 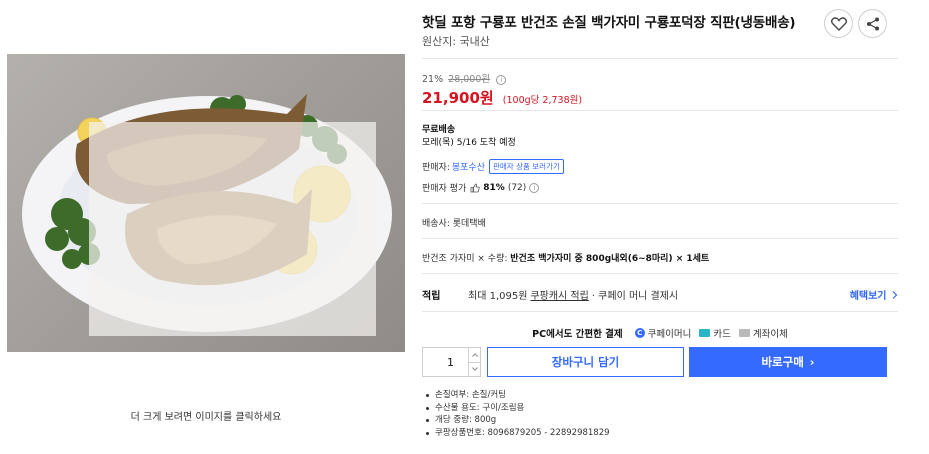 I want to click on carrier: 배송사: 롯데택배, so click(x=454, y=224).